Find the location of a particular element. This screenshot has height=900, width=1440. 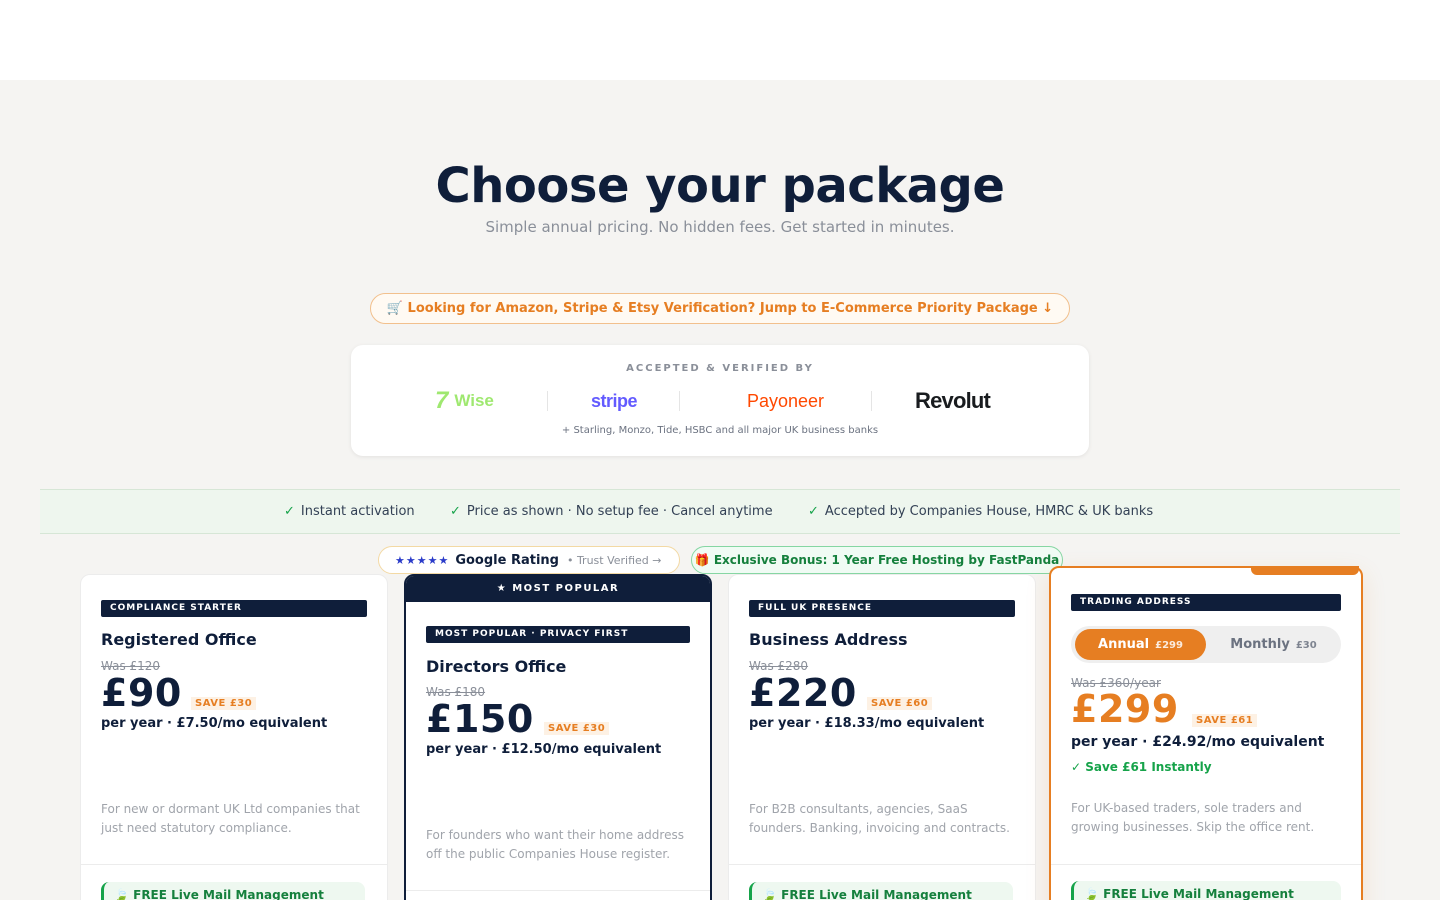

instant-savings-note: ✓ Save £61 Instantly is located at coordinates (1141, 767).